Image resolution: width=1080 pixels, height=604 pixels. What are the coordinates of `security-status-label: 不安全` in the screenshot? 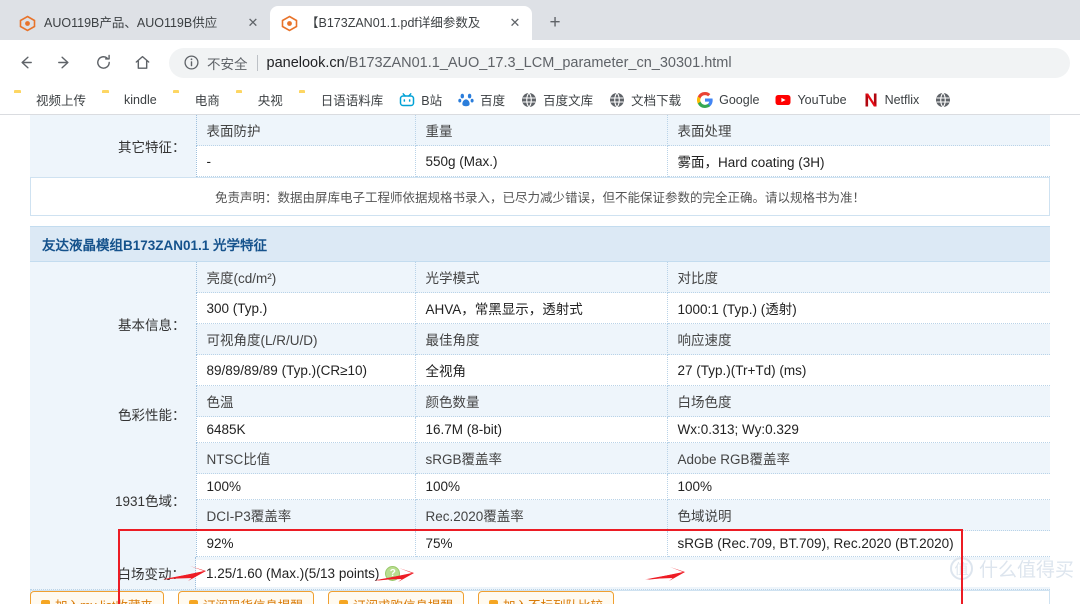 It's located at (227, 64).